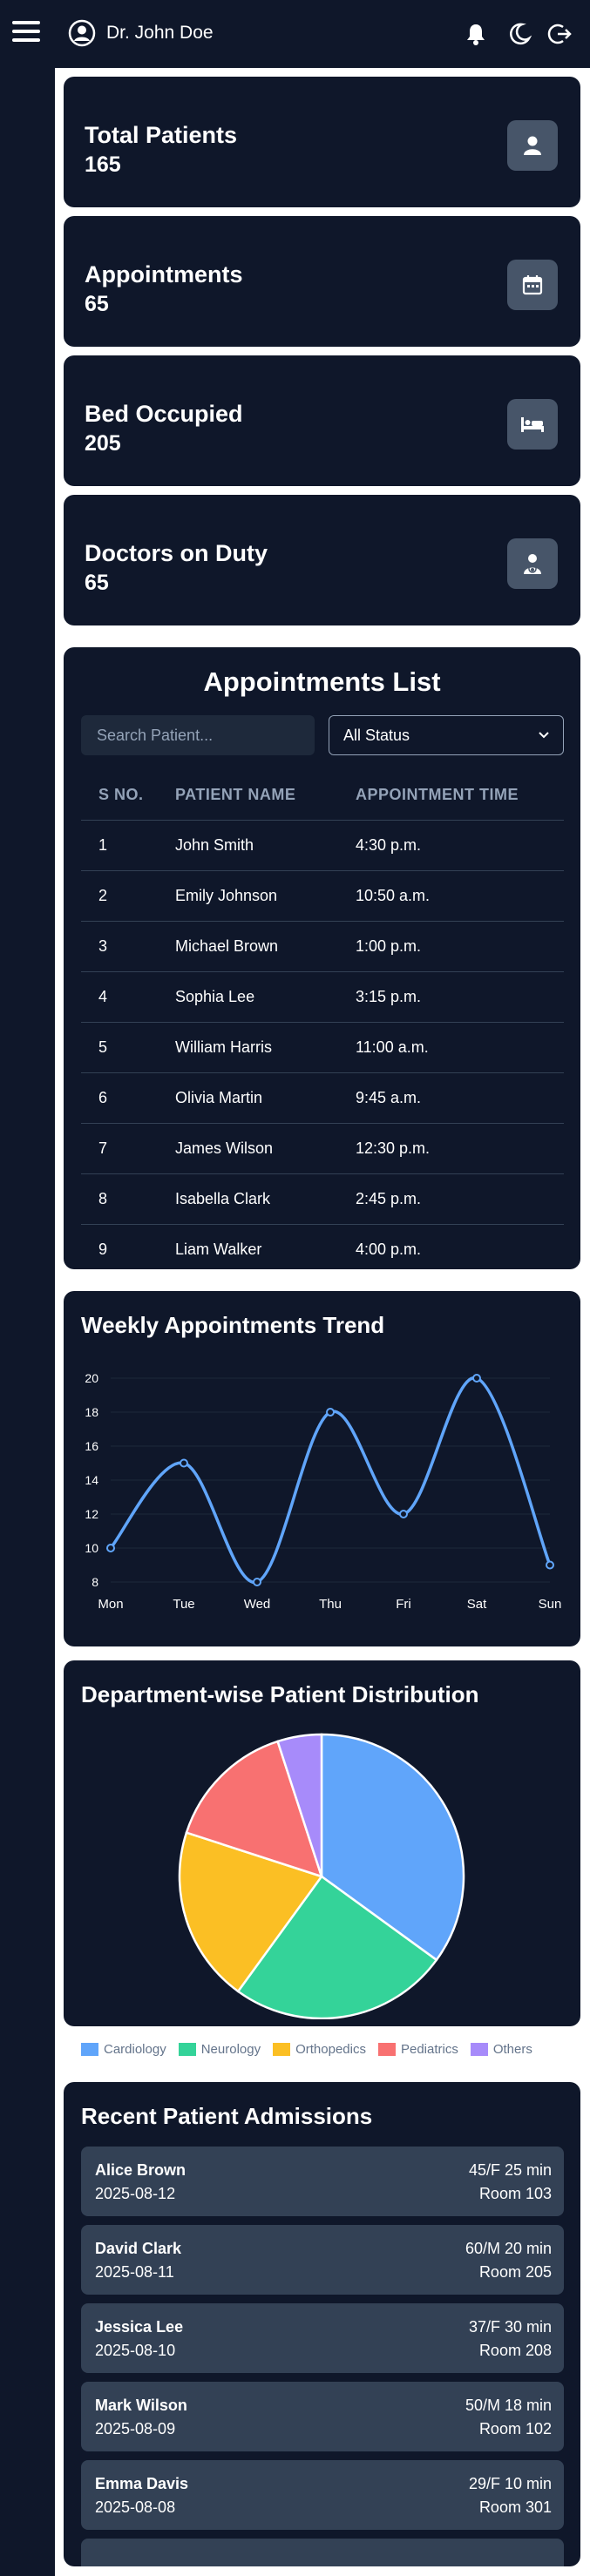 The image size is (590, 2576). What do you see at coordinates (135, 2193) in the screenshot?
I see `admission-date: 2025-08-12` at bounding box center [135, 2193].